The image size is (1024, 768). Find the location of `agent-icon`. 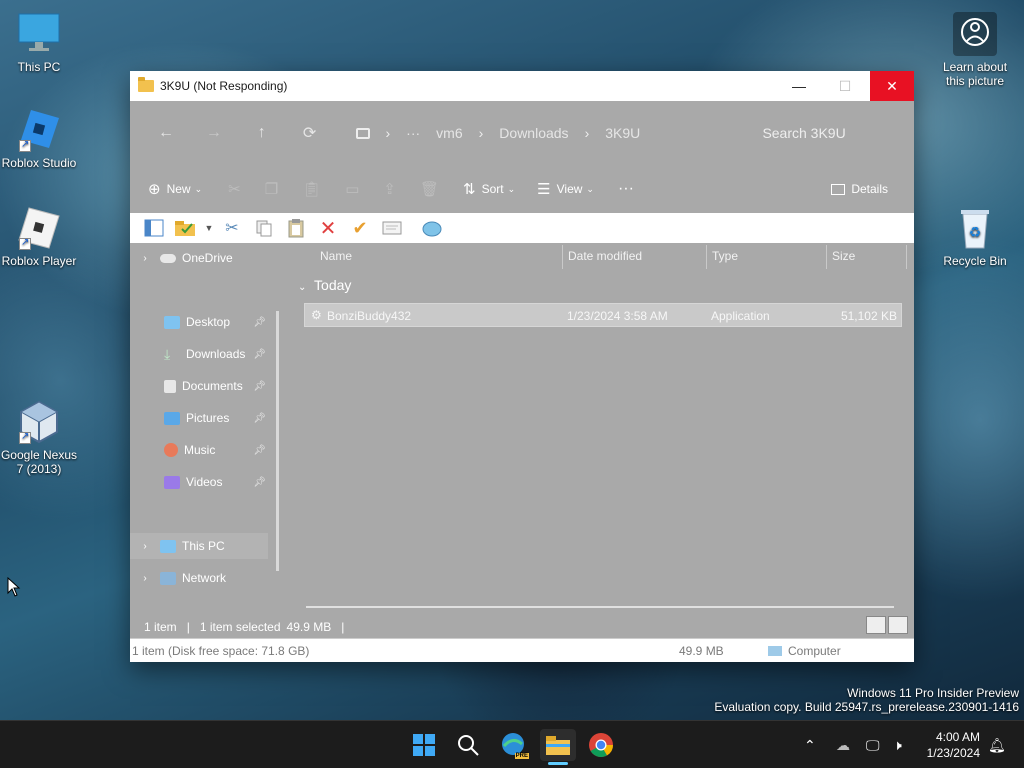

agent-icon is located at coordinates (432, 228).